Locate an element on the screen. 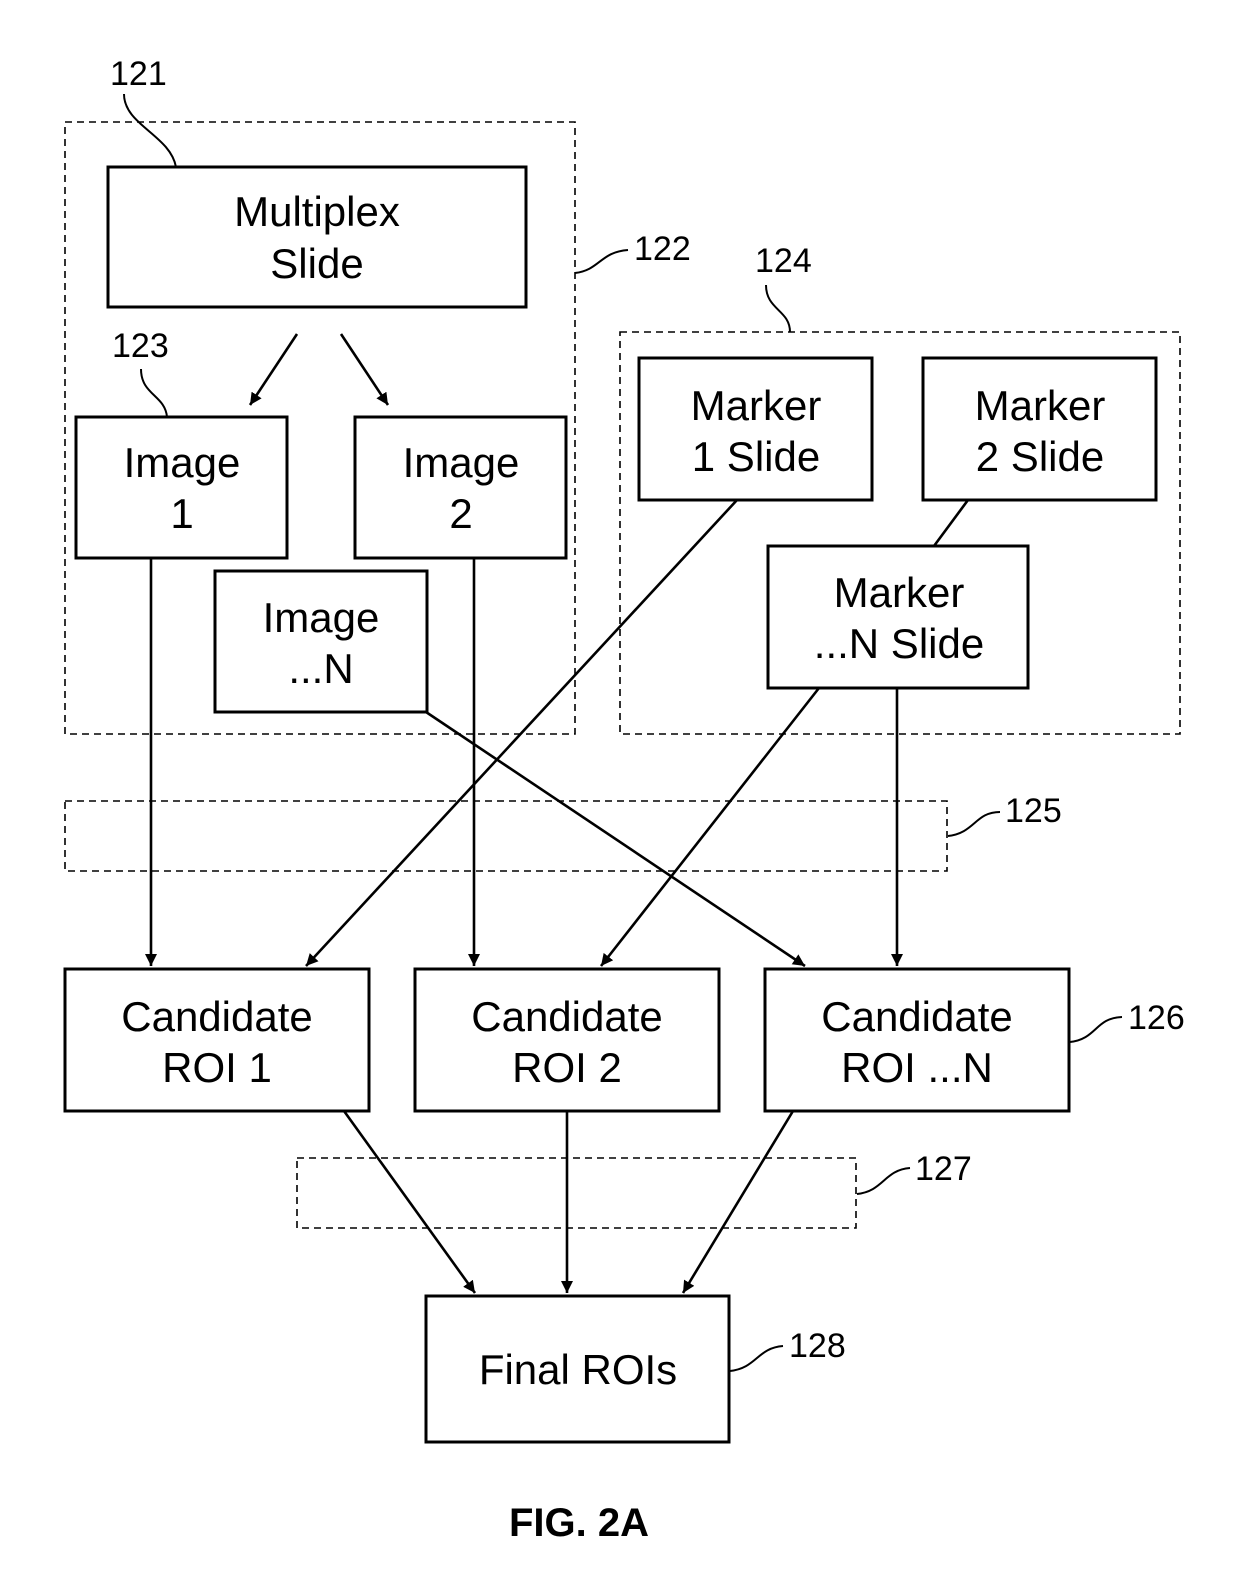 This screenshot has width=1240, height=1581. node-label-line: ROI ...N is located at coordinates (917, 1067).